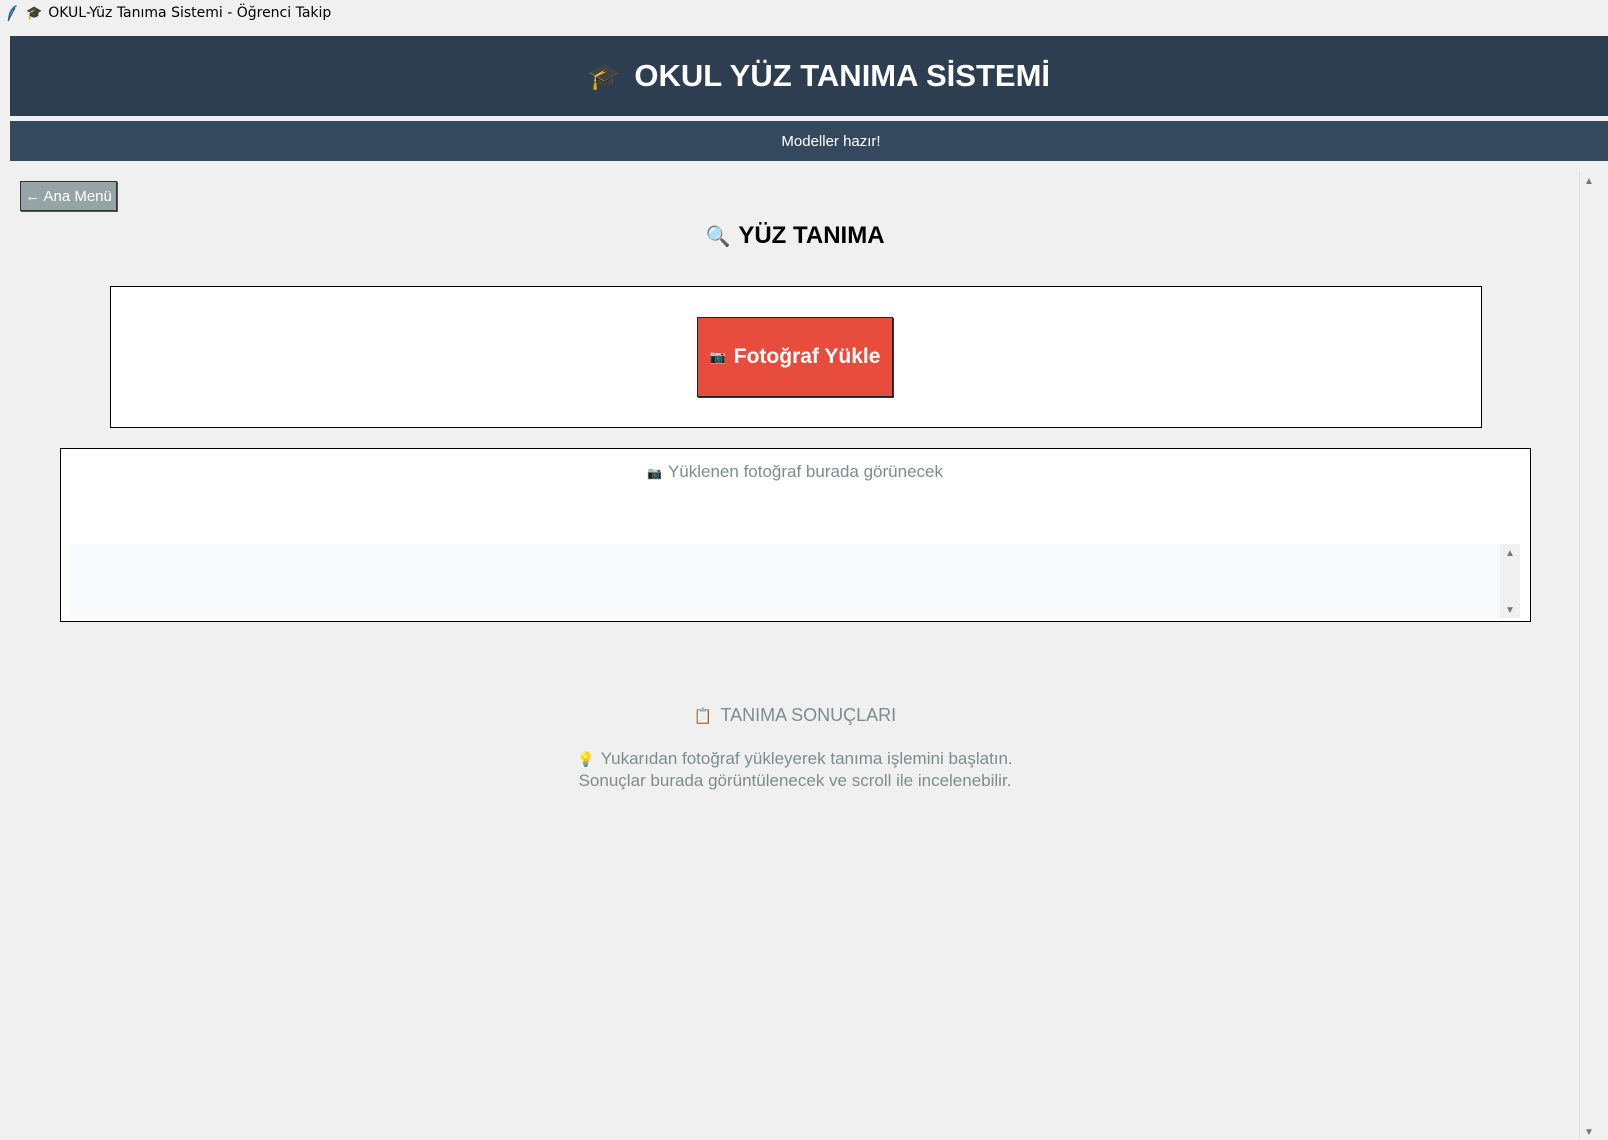  Describe the element at coordinates (190, 13) in the screenshot. I see `window-title: OKUL-Yüz Tanıma Sistemi - Öğrenci Takip` at that location.